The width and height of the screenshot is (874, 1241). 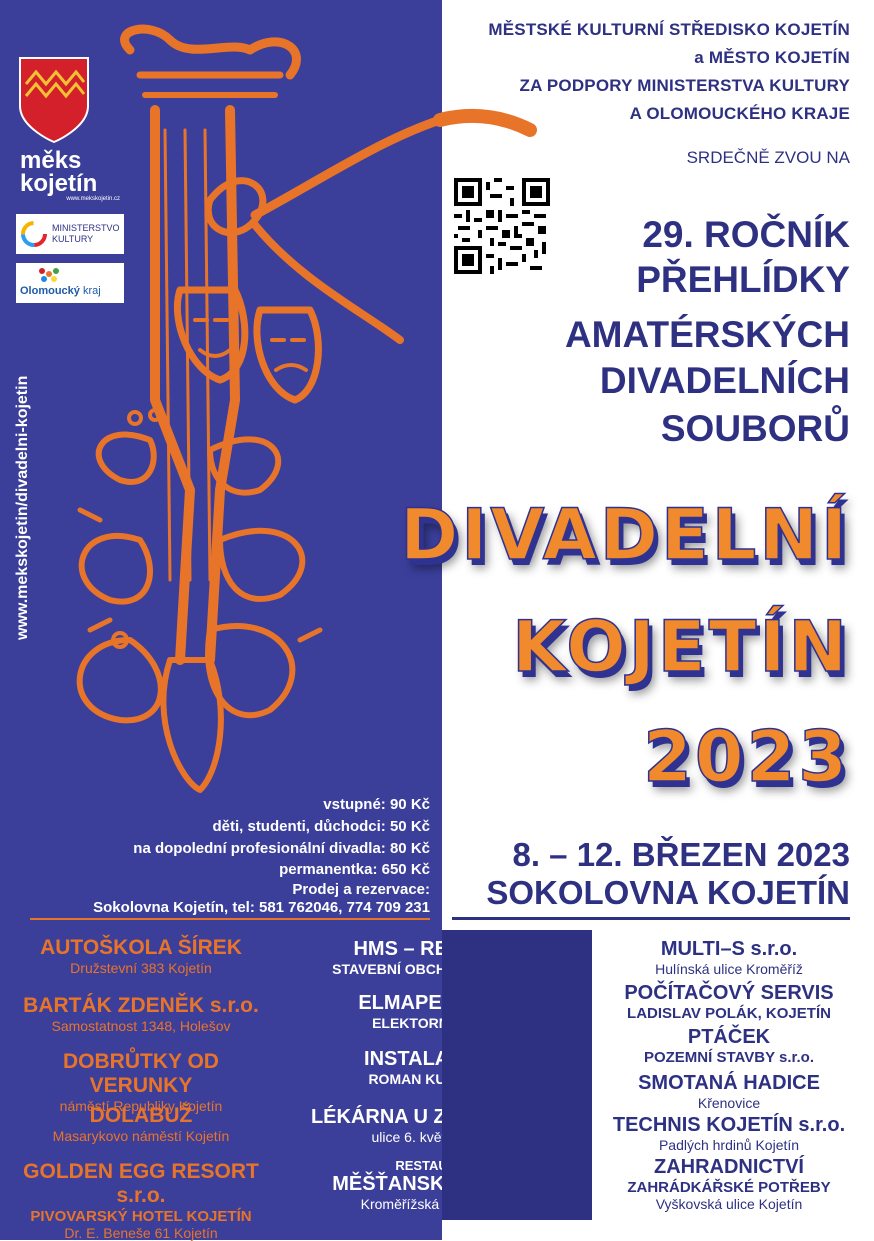 I want to click on heading-line-1: 29. ROČNÍK, so click(x=746, y=234).